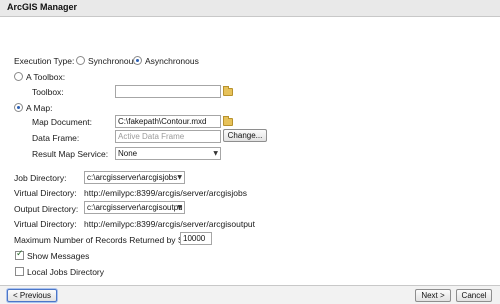 This screenshot has width=500, height=304. I want to click on synchronous-label: Synchronous, so click(113, 61).